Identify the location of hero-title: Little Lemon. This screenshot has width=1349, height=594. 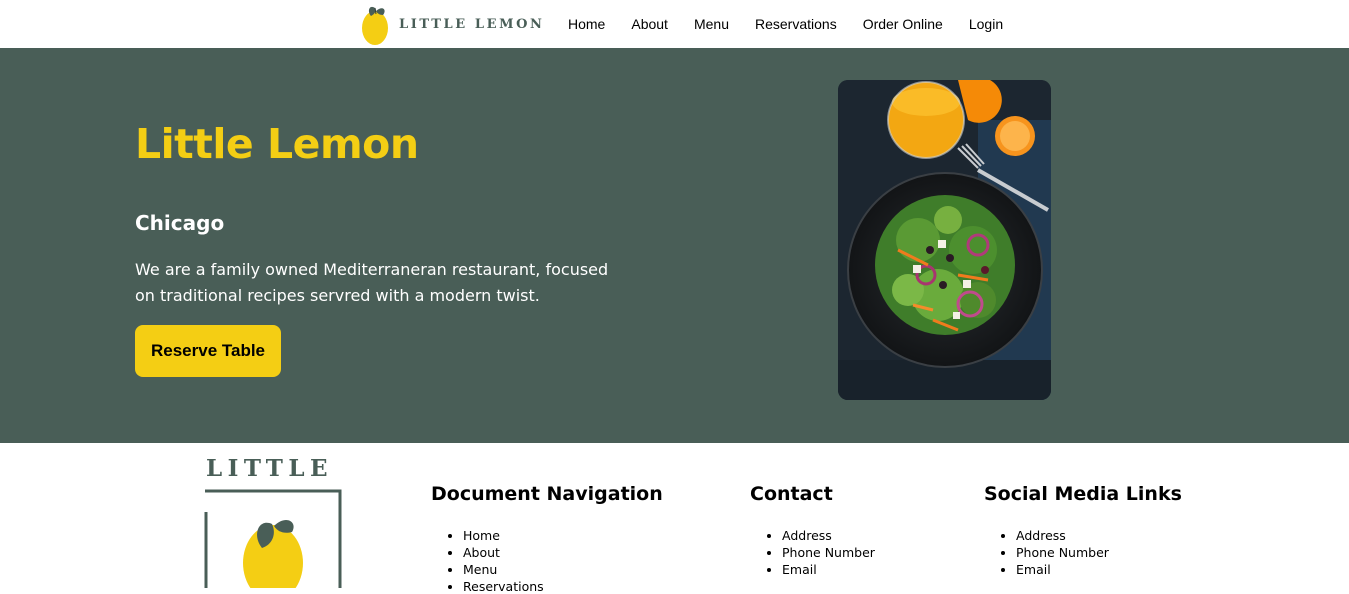
(277, 144).